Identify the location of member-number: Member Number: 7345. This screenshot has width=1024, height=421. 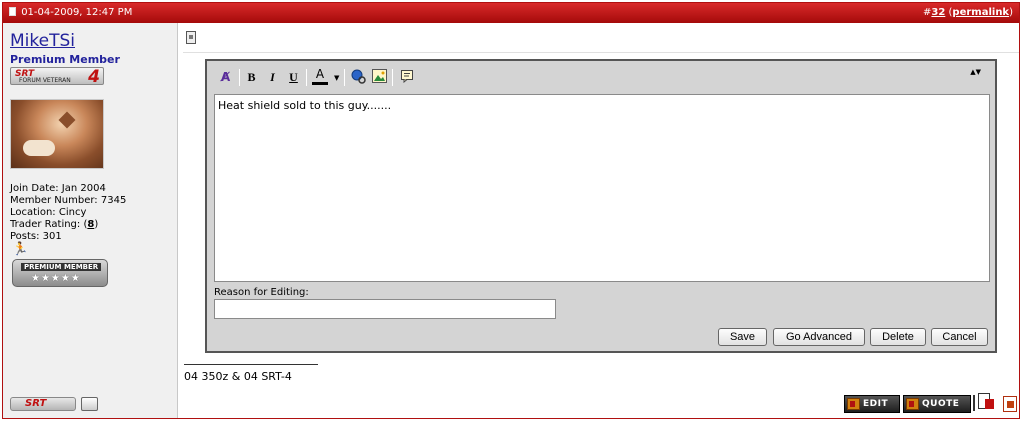
(68, 200).